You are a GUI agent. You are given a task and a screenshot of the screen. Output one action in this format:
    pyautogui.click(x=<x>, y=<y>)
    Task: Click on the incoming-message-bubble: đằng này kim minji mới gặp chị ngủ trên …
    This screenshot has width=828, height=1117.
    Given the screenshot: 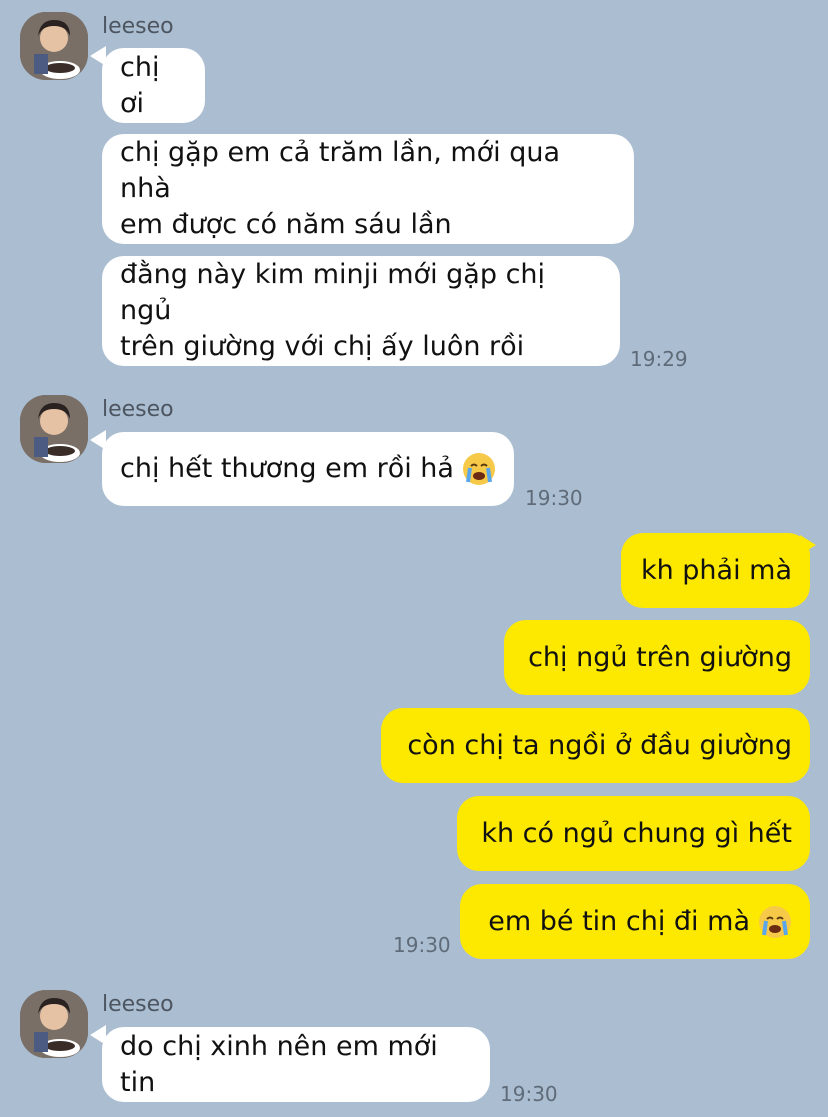 What is the action you would take?
    pyautogui.click(x=361, y=311)
    